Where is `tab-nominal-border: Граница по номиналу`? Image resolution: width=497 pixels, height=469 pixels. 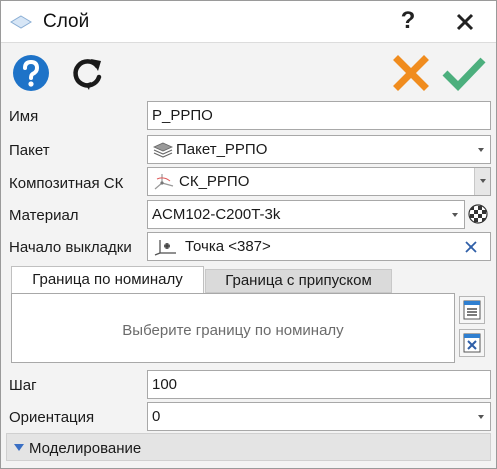
tab-nominal-border: Граница по номиналу is located at coordinates (107, 279).